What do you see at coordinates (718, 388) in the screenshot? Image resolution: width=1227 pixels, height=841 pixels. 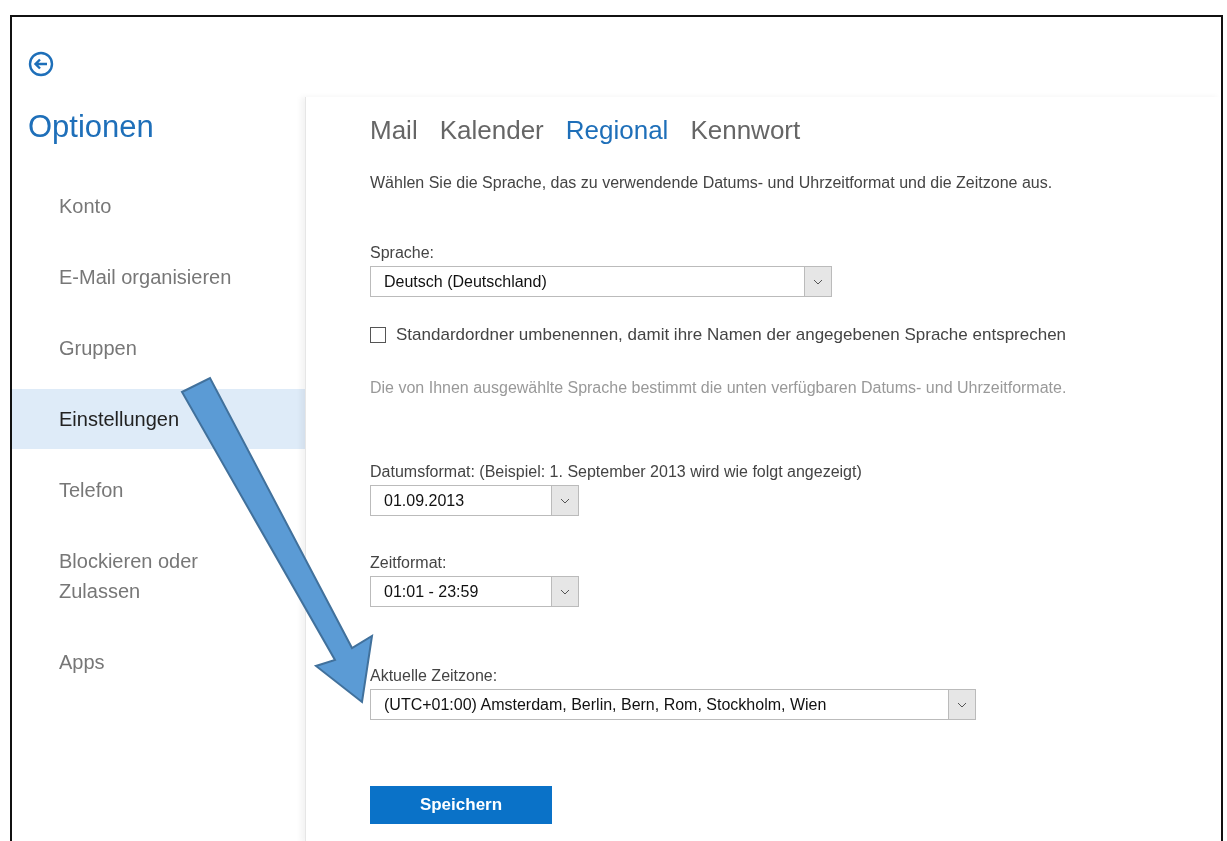 I see `hint-text: Die von Ihnen ausgewählte Sprache bestimmt die unten verfügbaren Datums- und Uhrzeitformate.` at bounding box center [718, 388].